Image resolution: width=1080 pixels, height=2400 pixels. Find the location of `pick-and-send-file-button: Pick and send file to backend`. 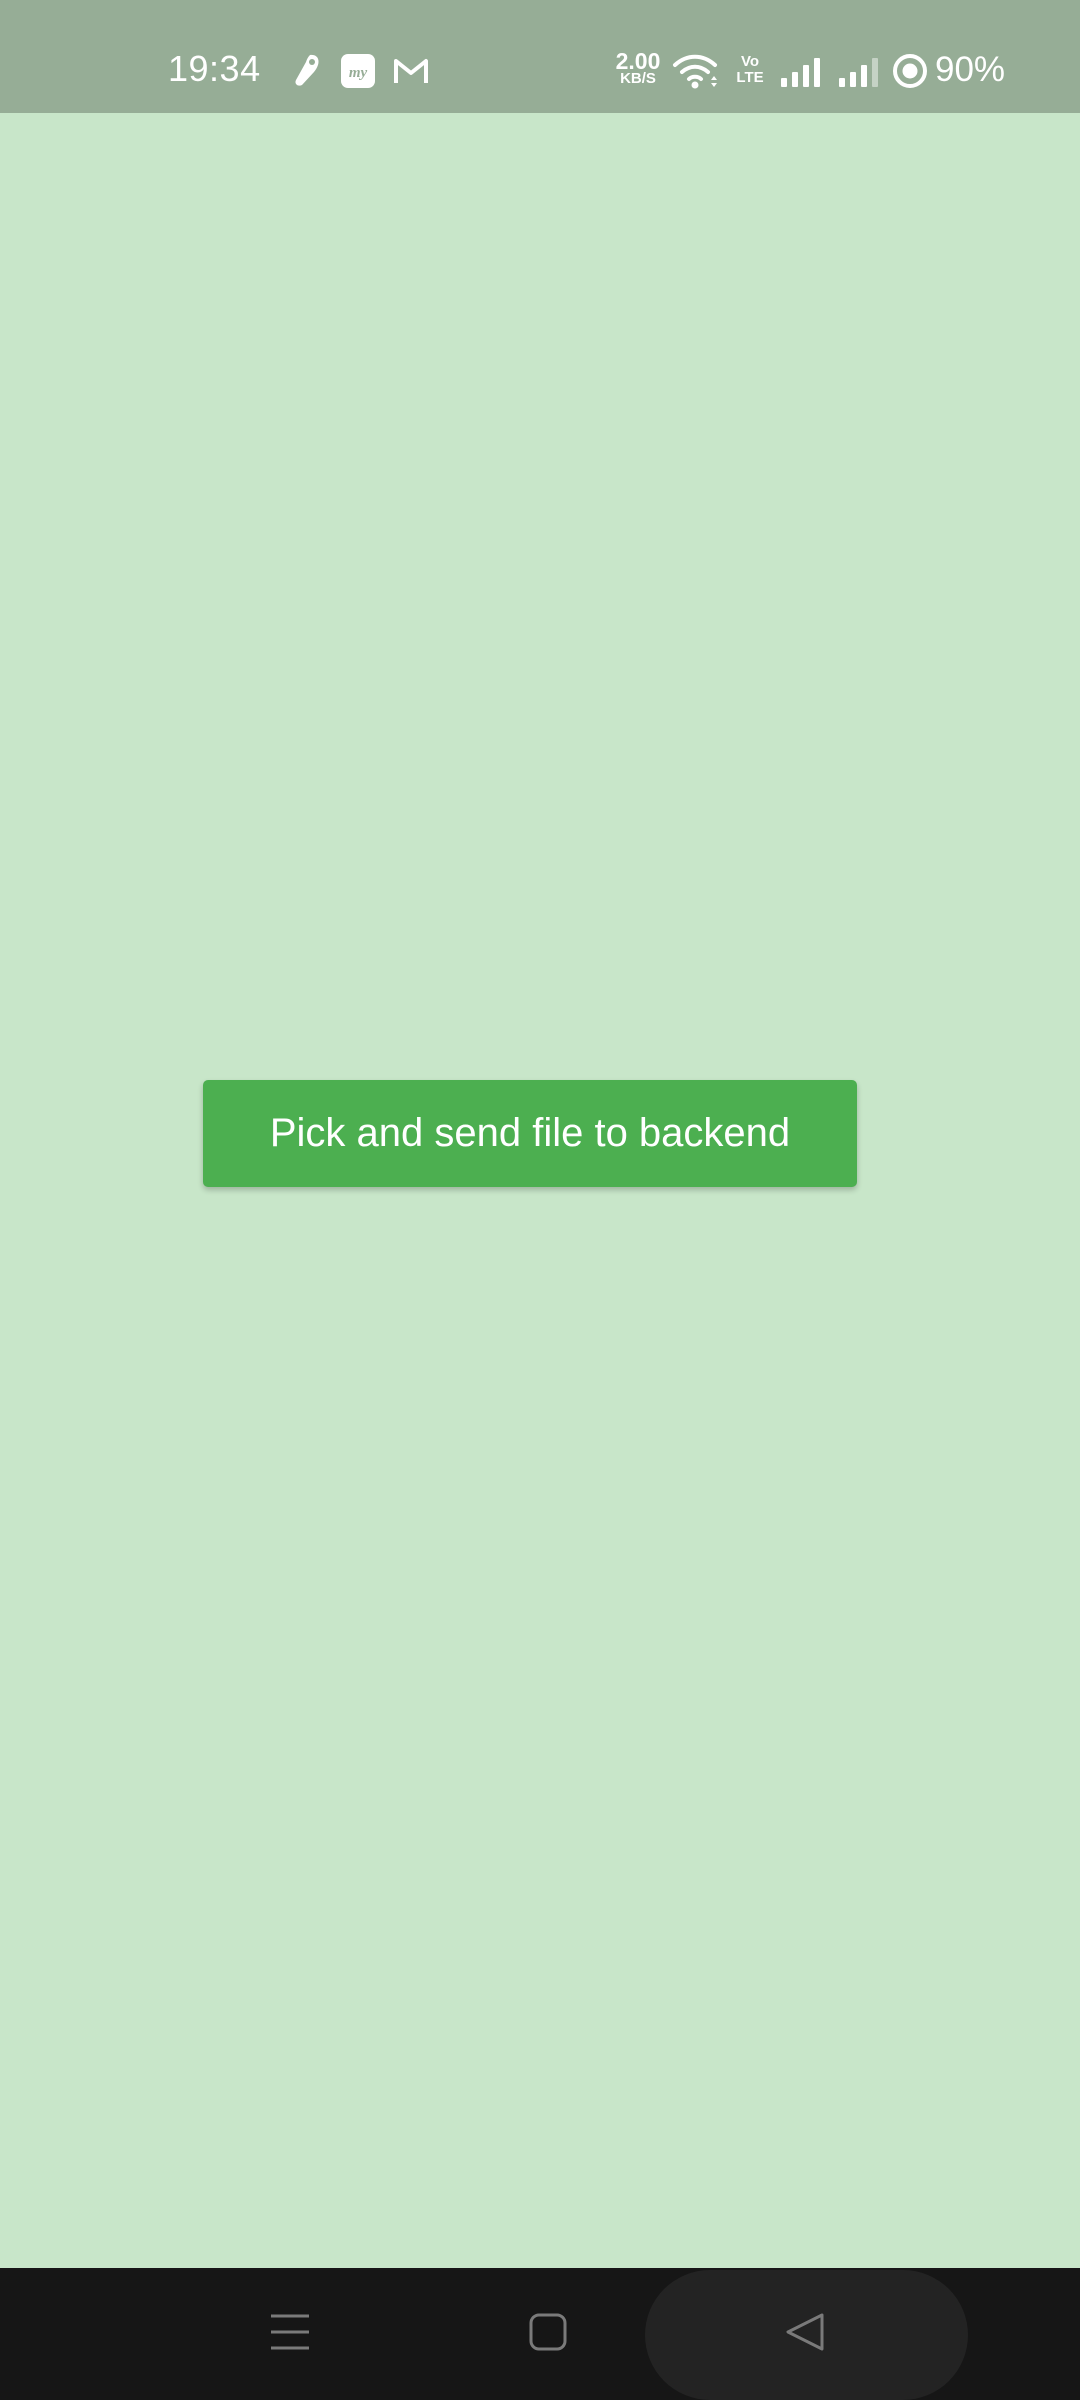

pick-and-send-file-button: Pick and send file to backend is located at coordinates (530, 1133).